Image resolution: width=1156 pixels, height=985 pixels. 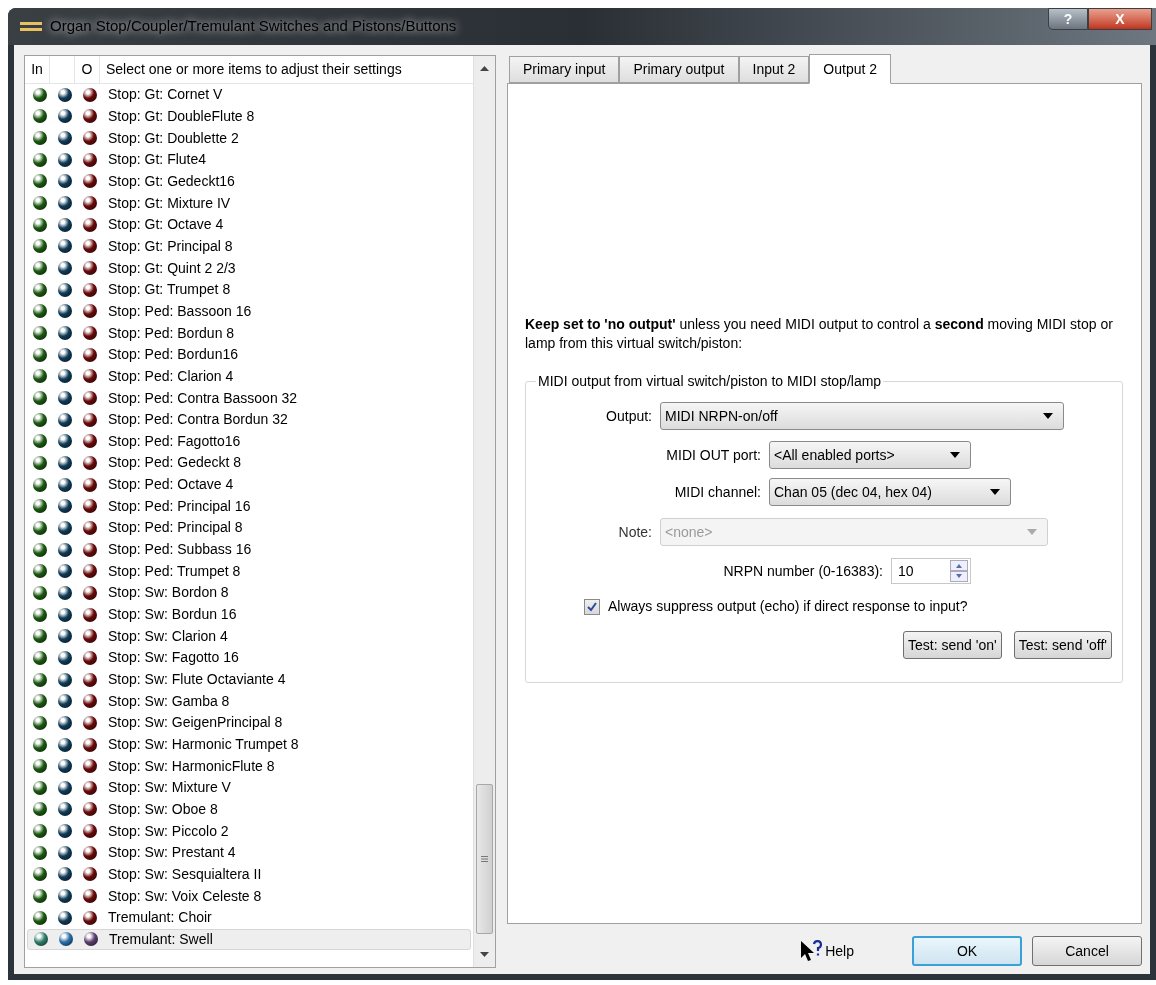 What do you see at coordinates (564, 69) in the screenshot?
I see `tab: Primary input` at bounding box center [564, 69].